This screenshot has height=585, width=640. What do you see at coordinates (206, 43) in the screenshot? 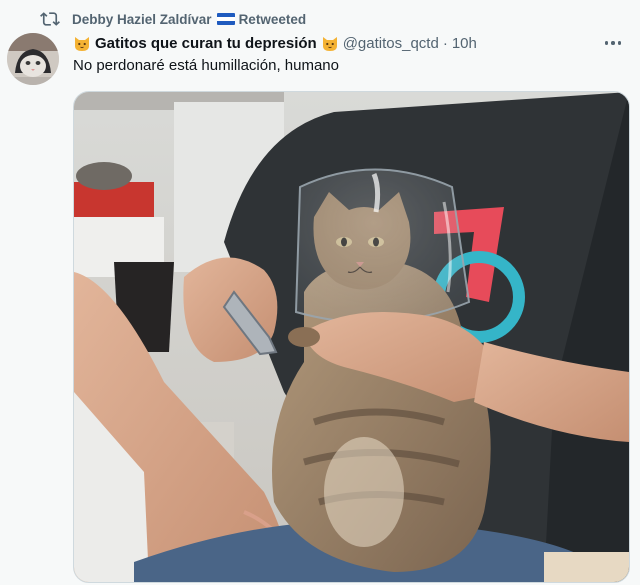
I see `display-name: Gatitos que curan tu depresión` at bounding box center [206, 43].